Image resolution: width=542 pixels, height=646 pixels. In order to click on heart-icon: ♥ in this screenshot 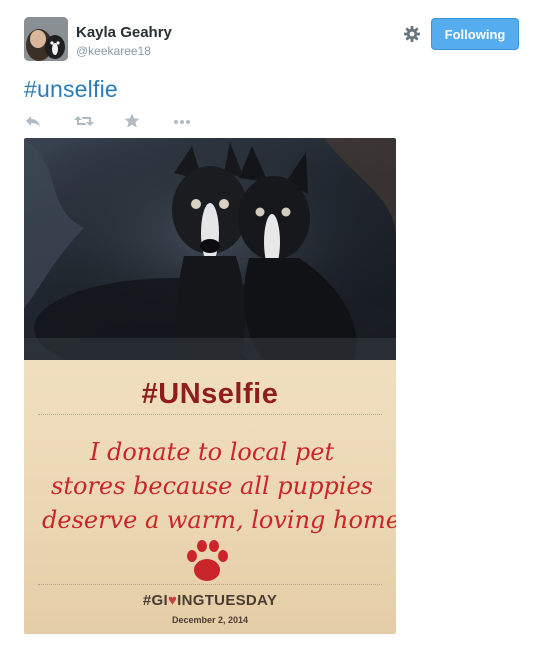, I will do `click(172, 600)`.